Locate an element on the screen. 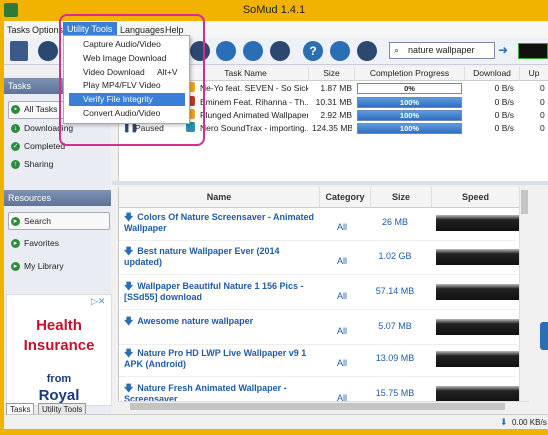 The height and width of the screenshot is (435, 548). search-input: ⌕ nature wallpaper is located at coordinates (442, 50).